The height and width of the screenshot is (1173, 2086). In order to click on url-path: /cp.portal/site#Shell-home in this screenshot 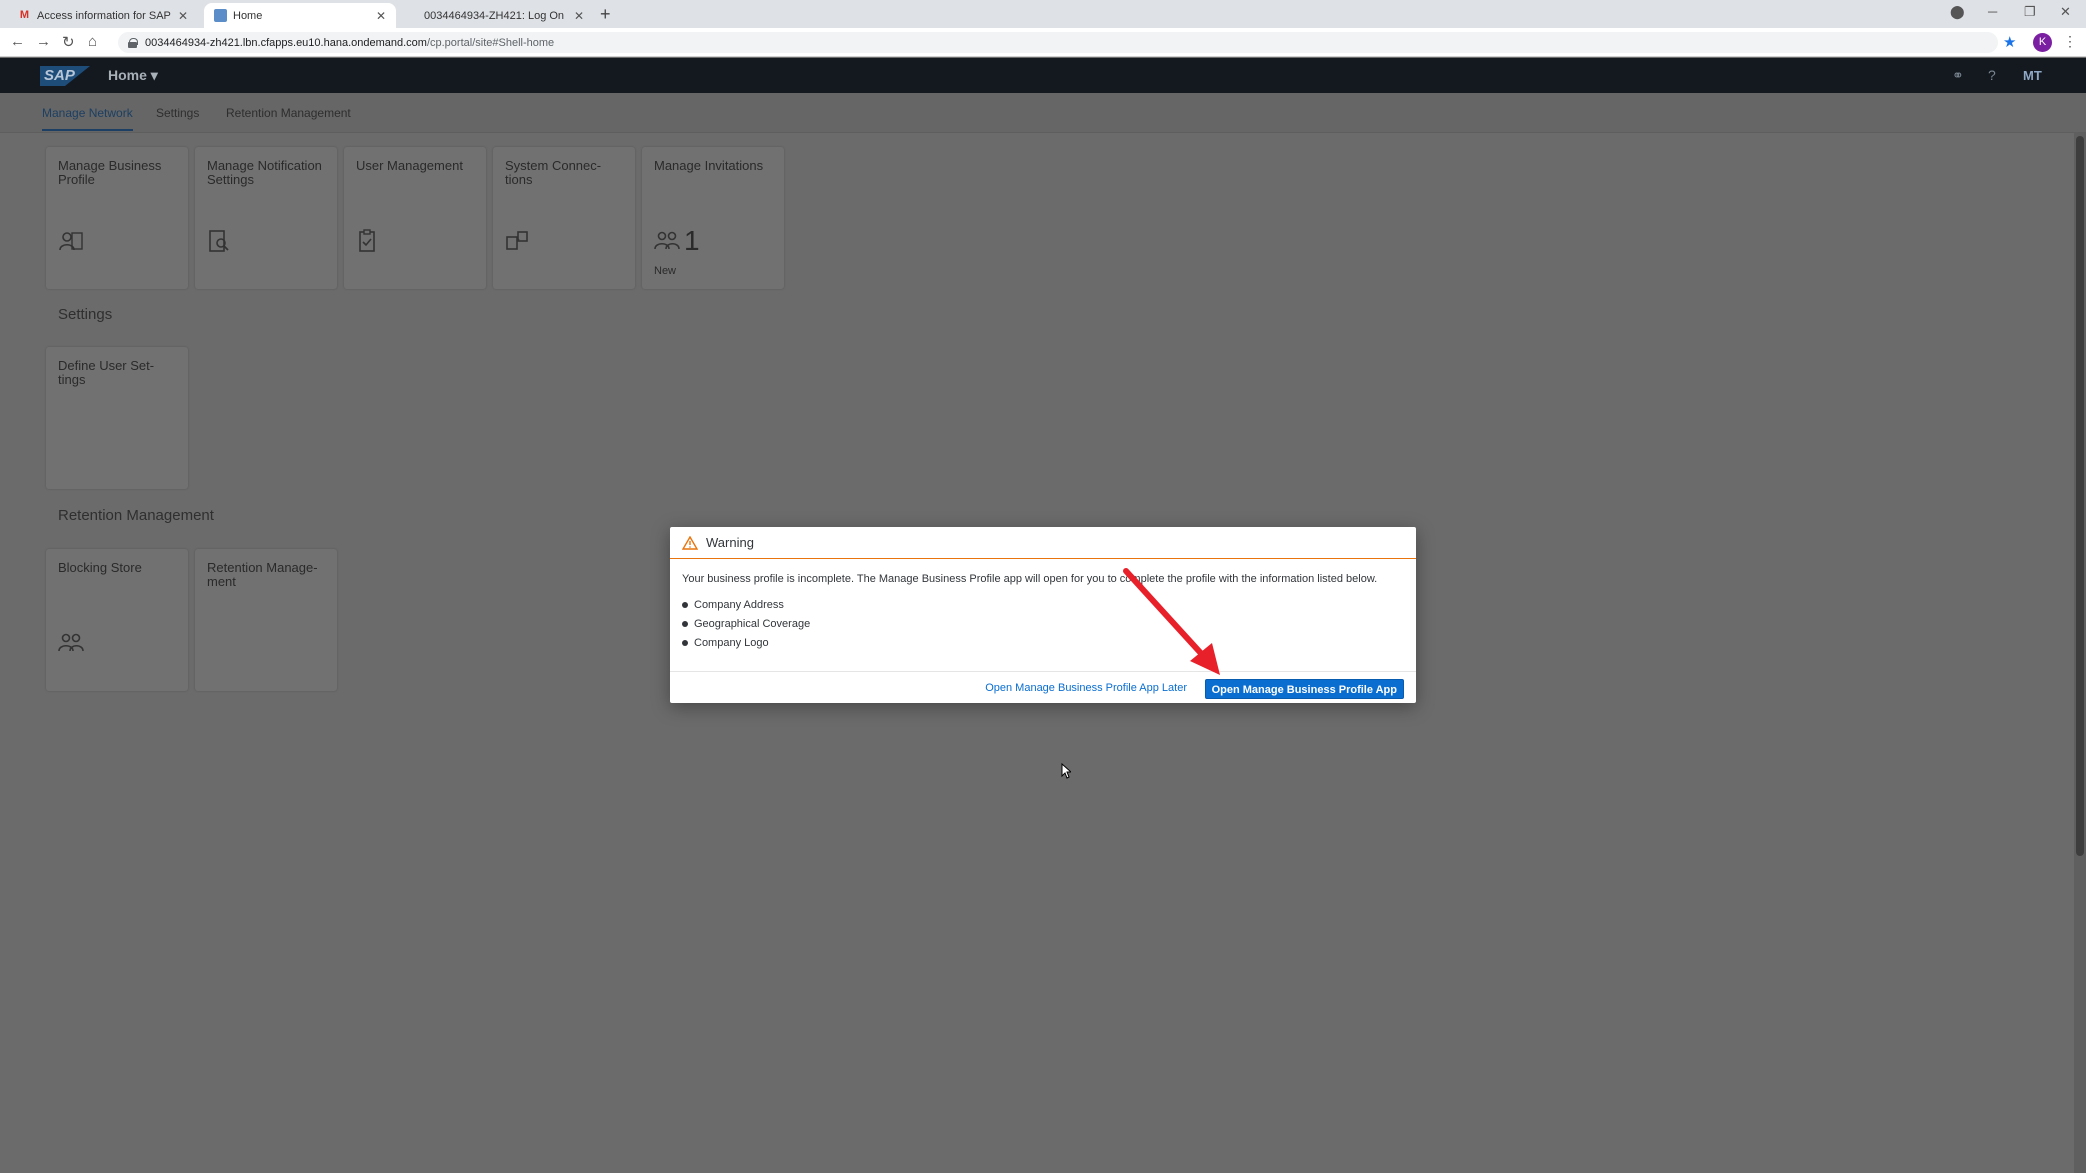, I will do `click(490, 42)`.